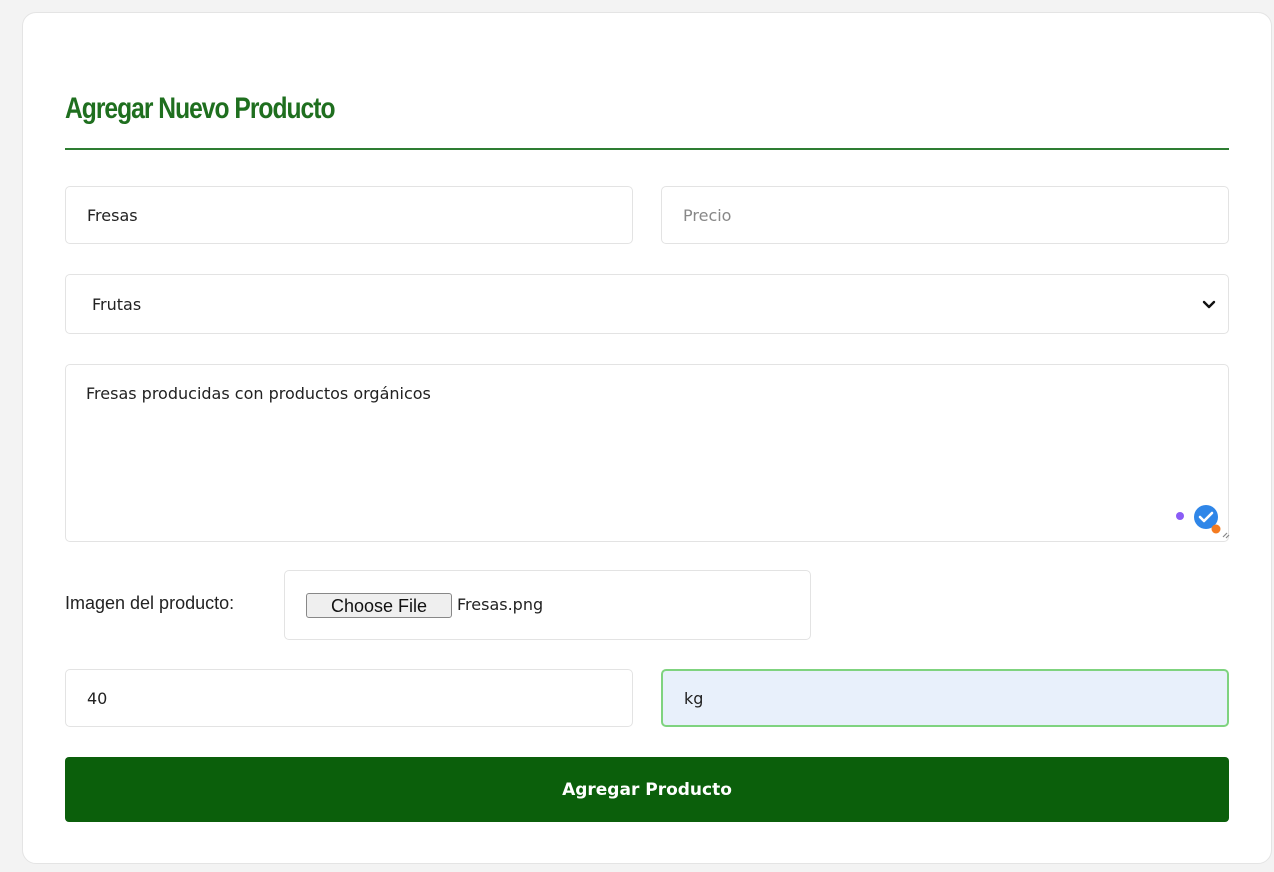  I want to click on product-name-input, so click(349, 215).